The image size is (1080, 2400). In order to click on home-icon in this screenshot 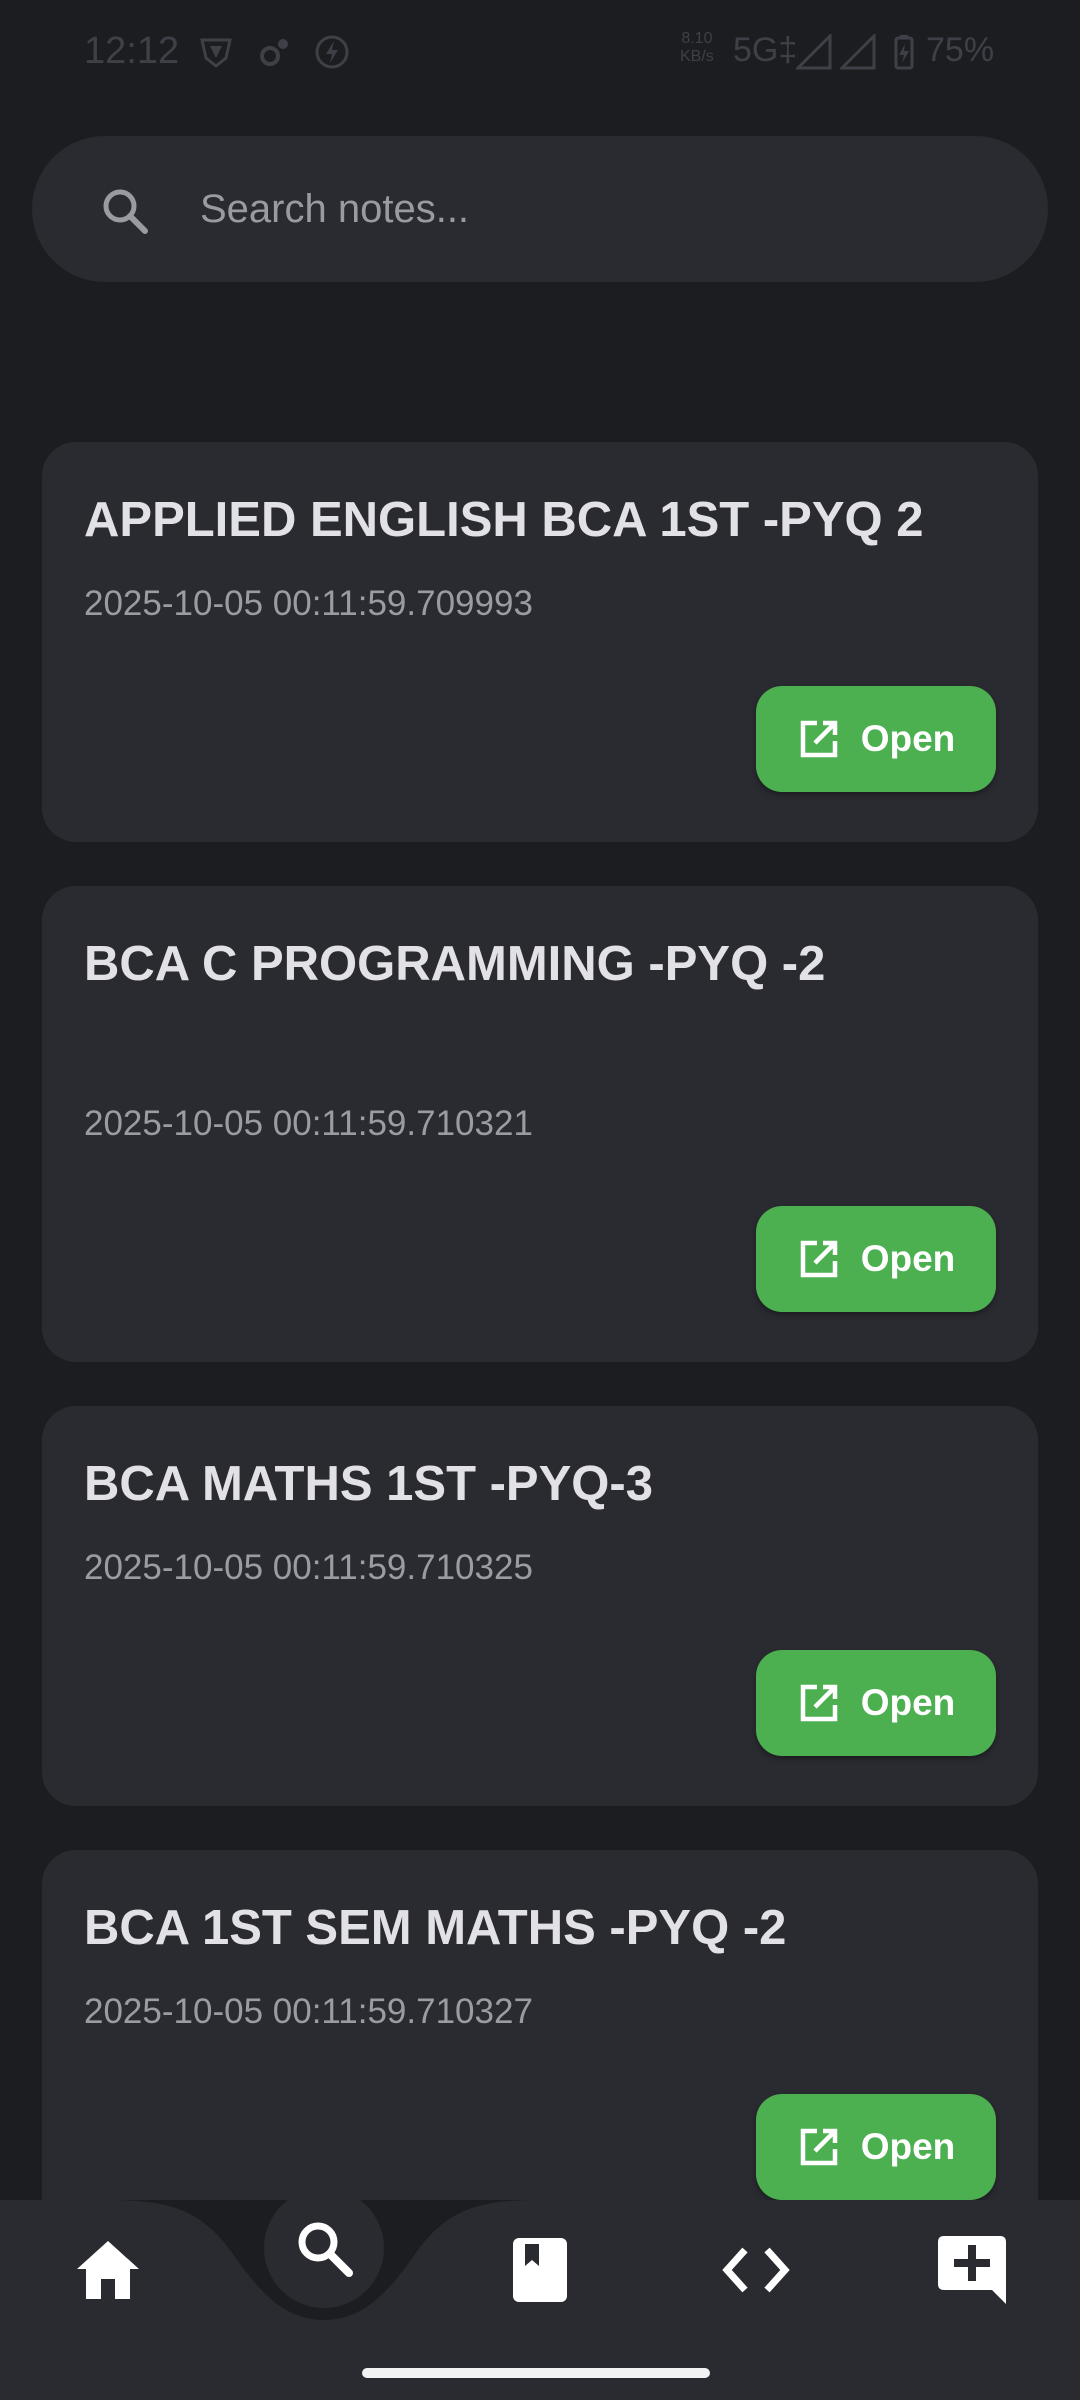, I will do `click(108, 2270)`.